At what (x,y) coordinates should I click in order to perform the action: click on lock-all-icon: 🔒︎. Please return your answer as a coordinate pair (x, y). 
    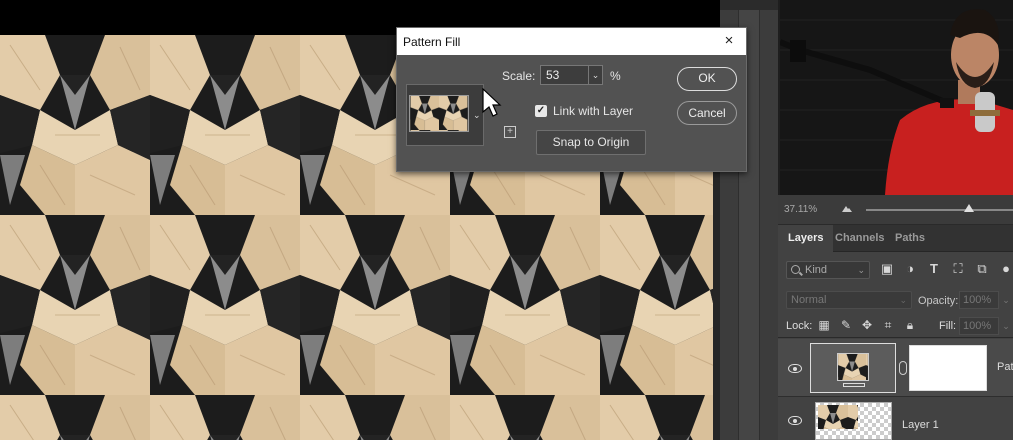
    Looking at the image, I should click on (910, 325).